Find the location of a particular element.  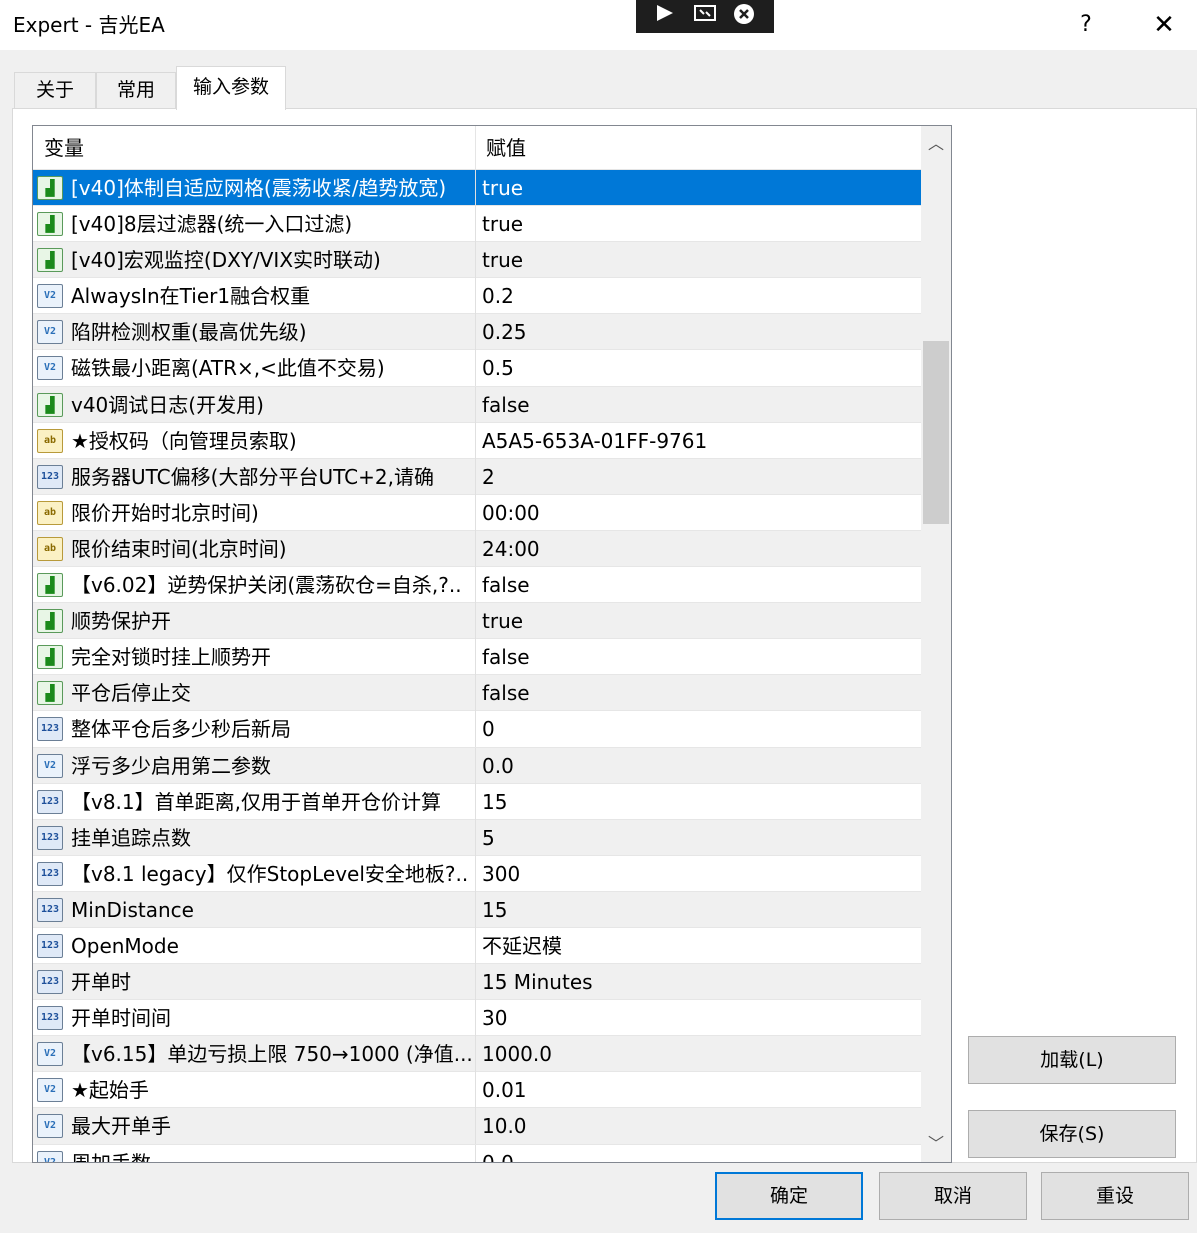

table-row: 123 MinDistance 15 is located at coordinates (477, 909).